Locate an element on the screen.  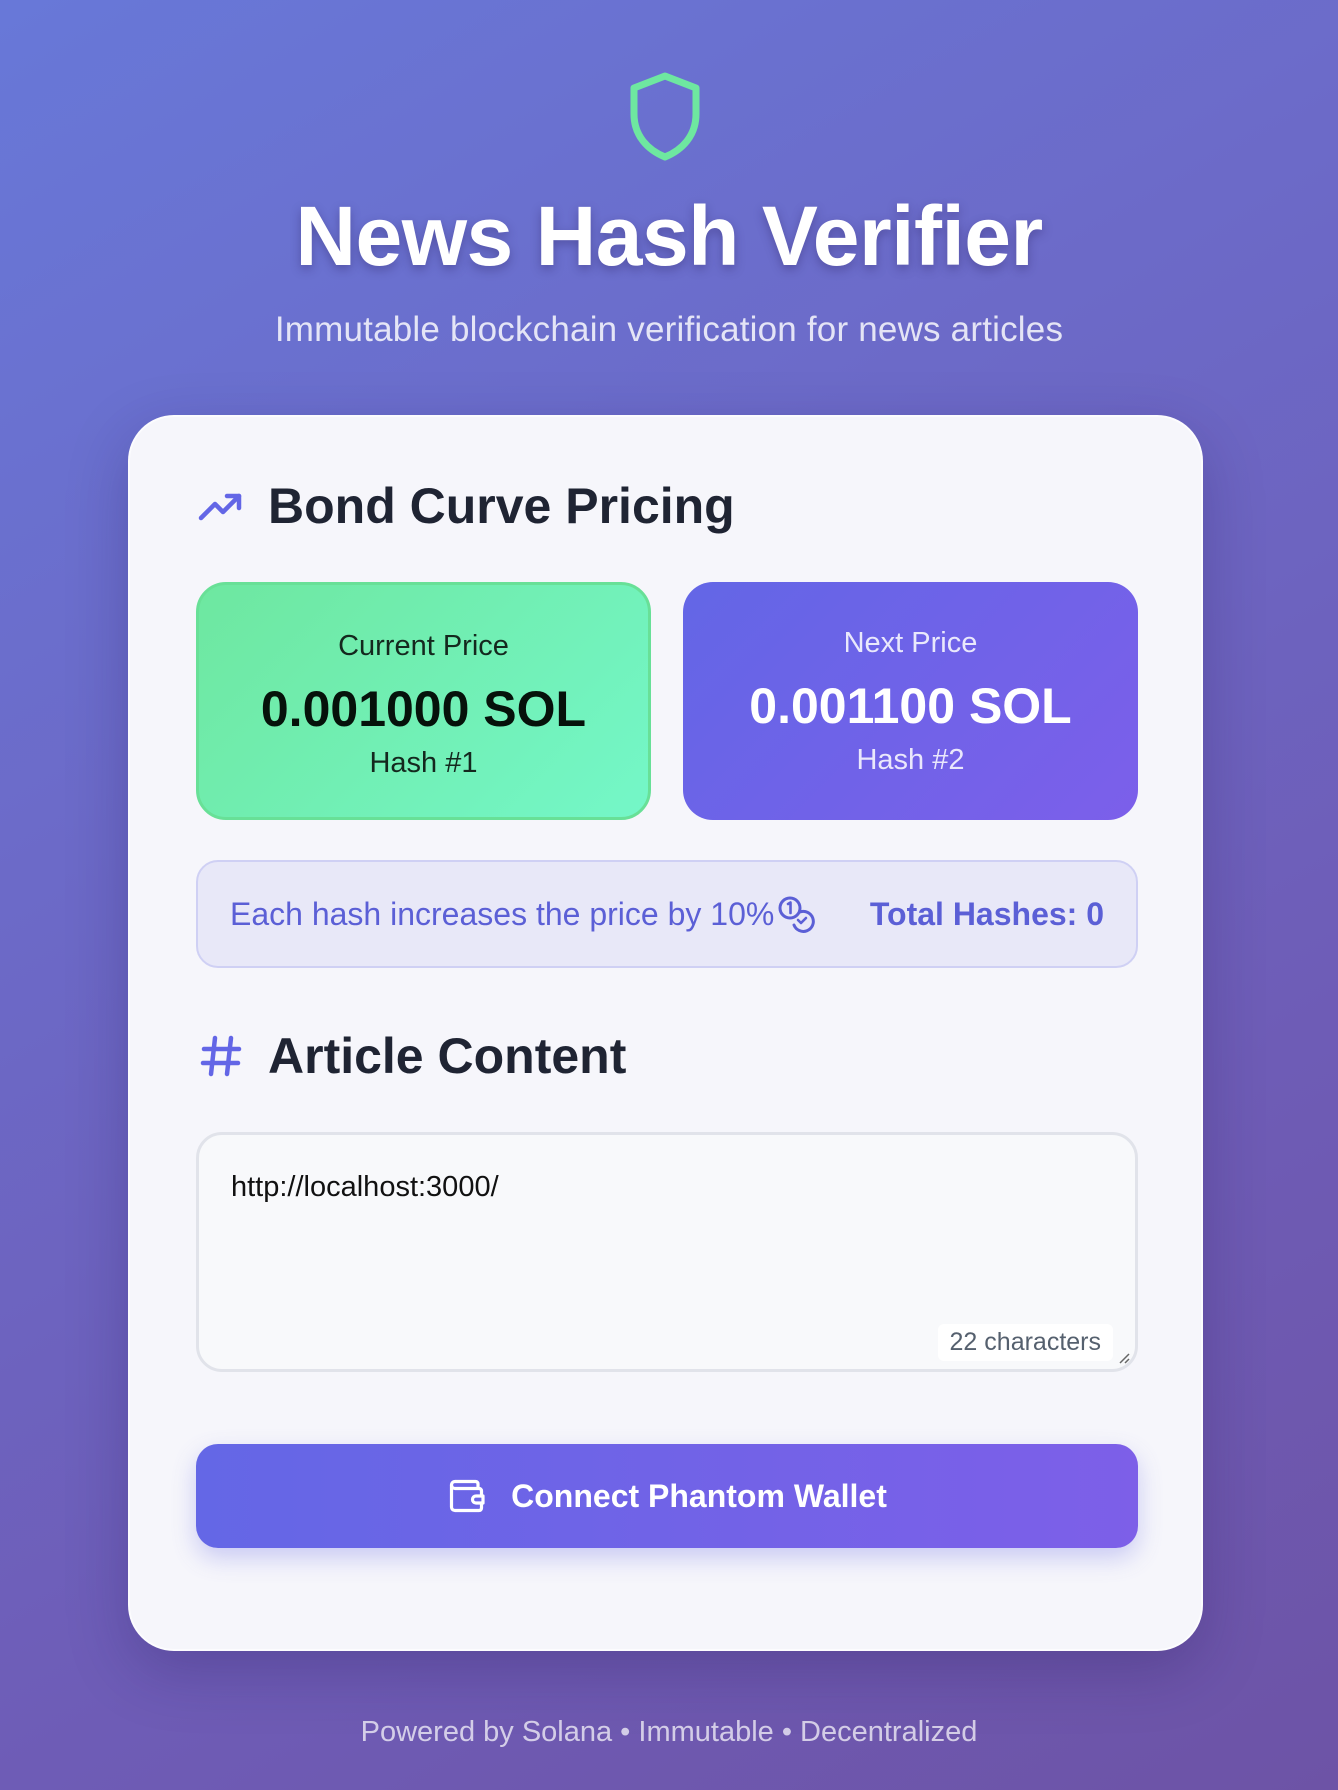
next-price-card: Next Price 0.001100 SOL Hash #2 is located at coordinates (910, 701).